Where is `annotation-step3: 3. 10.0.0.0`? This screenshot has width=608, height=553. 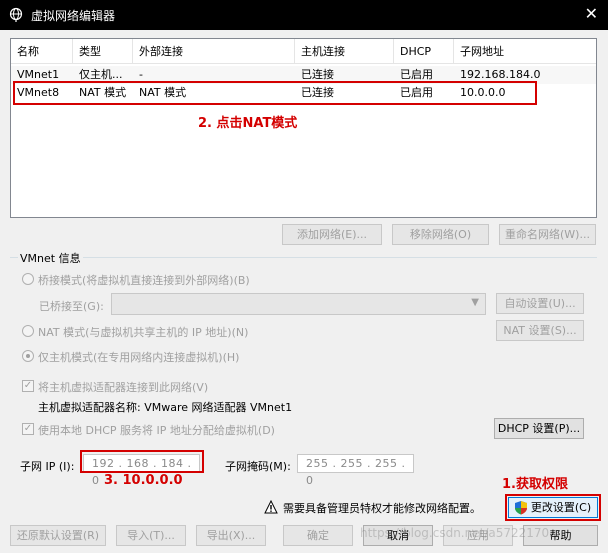 annotation-step3: 3. 10.0.0.0 is located at coordinates (143, 480).